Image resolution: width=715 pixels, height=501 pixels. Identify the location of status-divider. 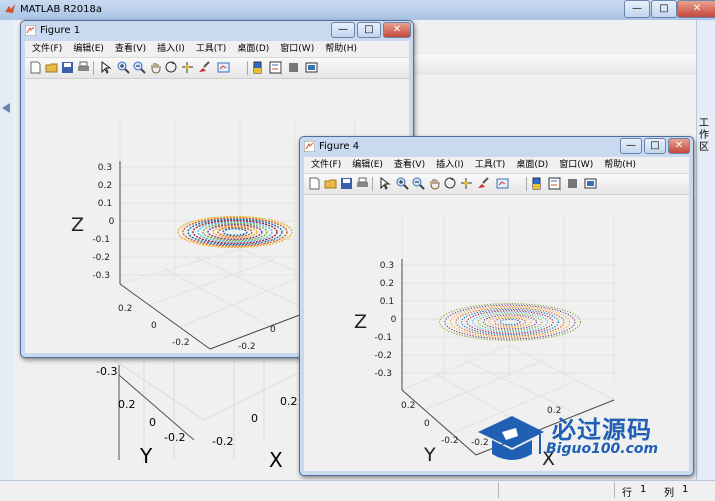
(614, 490).